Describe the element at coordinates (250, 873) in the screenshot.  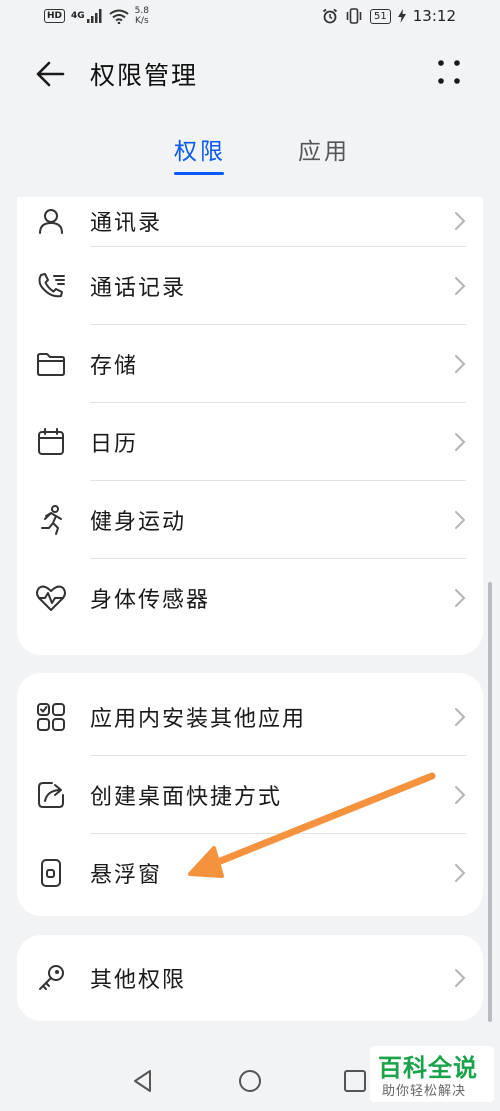
I see `permission-row-floating-window: 悬浮窗` at that location.